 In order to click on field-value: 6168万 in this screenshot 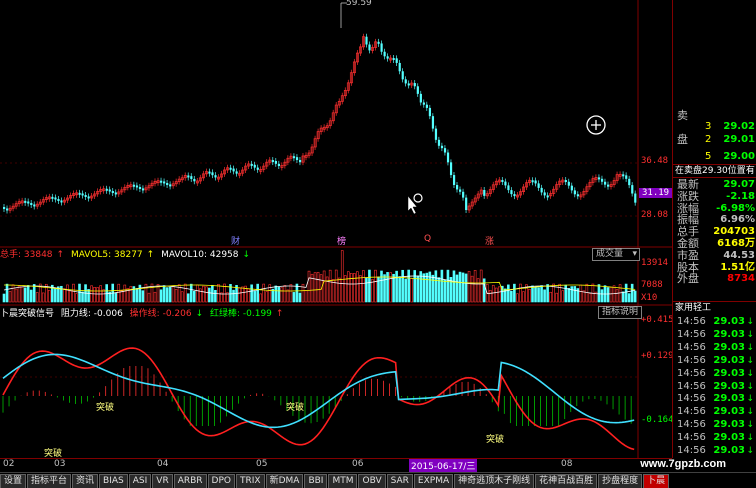, I will do `click(736, 243)`.